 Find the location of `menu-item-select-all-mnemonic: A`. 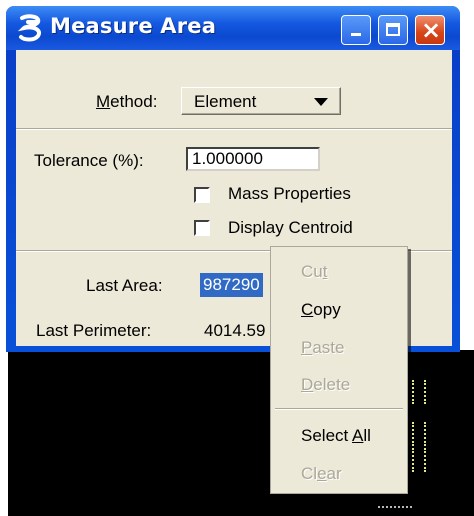

menu-item-select-all-mnemonic: A is located at coordinates (358, 435).